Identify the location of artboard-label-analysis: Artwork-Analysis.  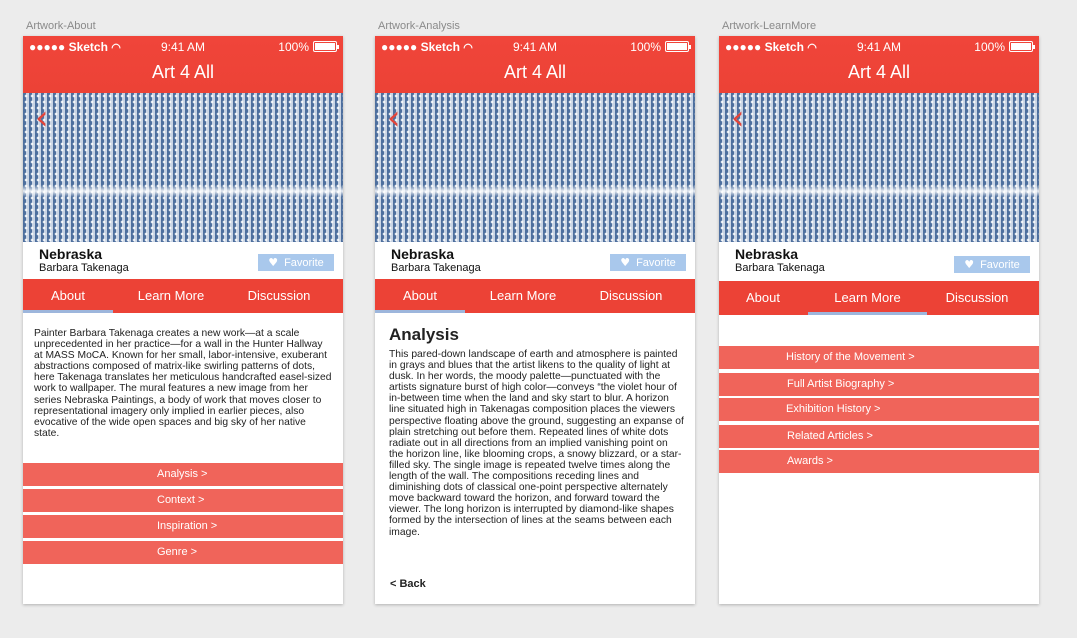
(419, 26).